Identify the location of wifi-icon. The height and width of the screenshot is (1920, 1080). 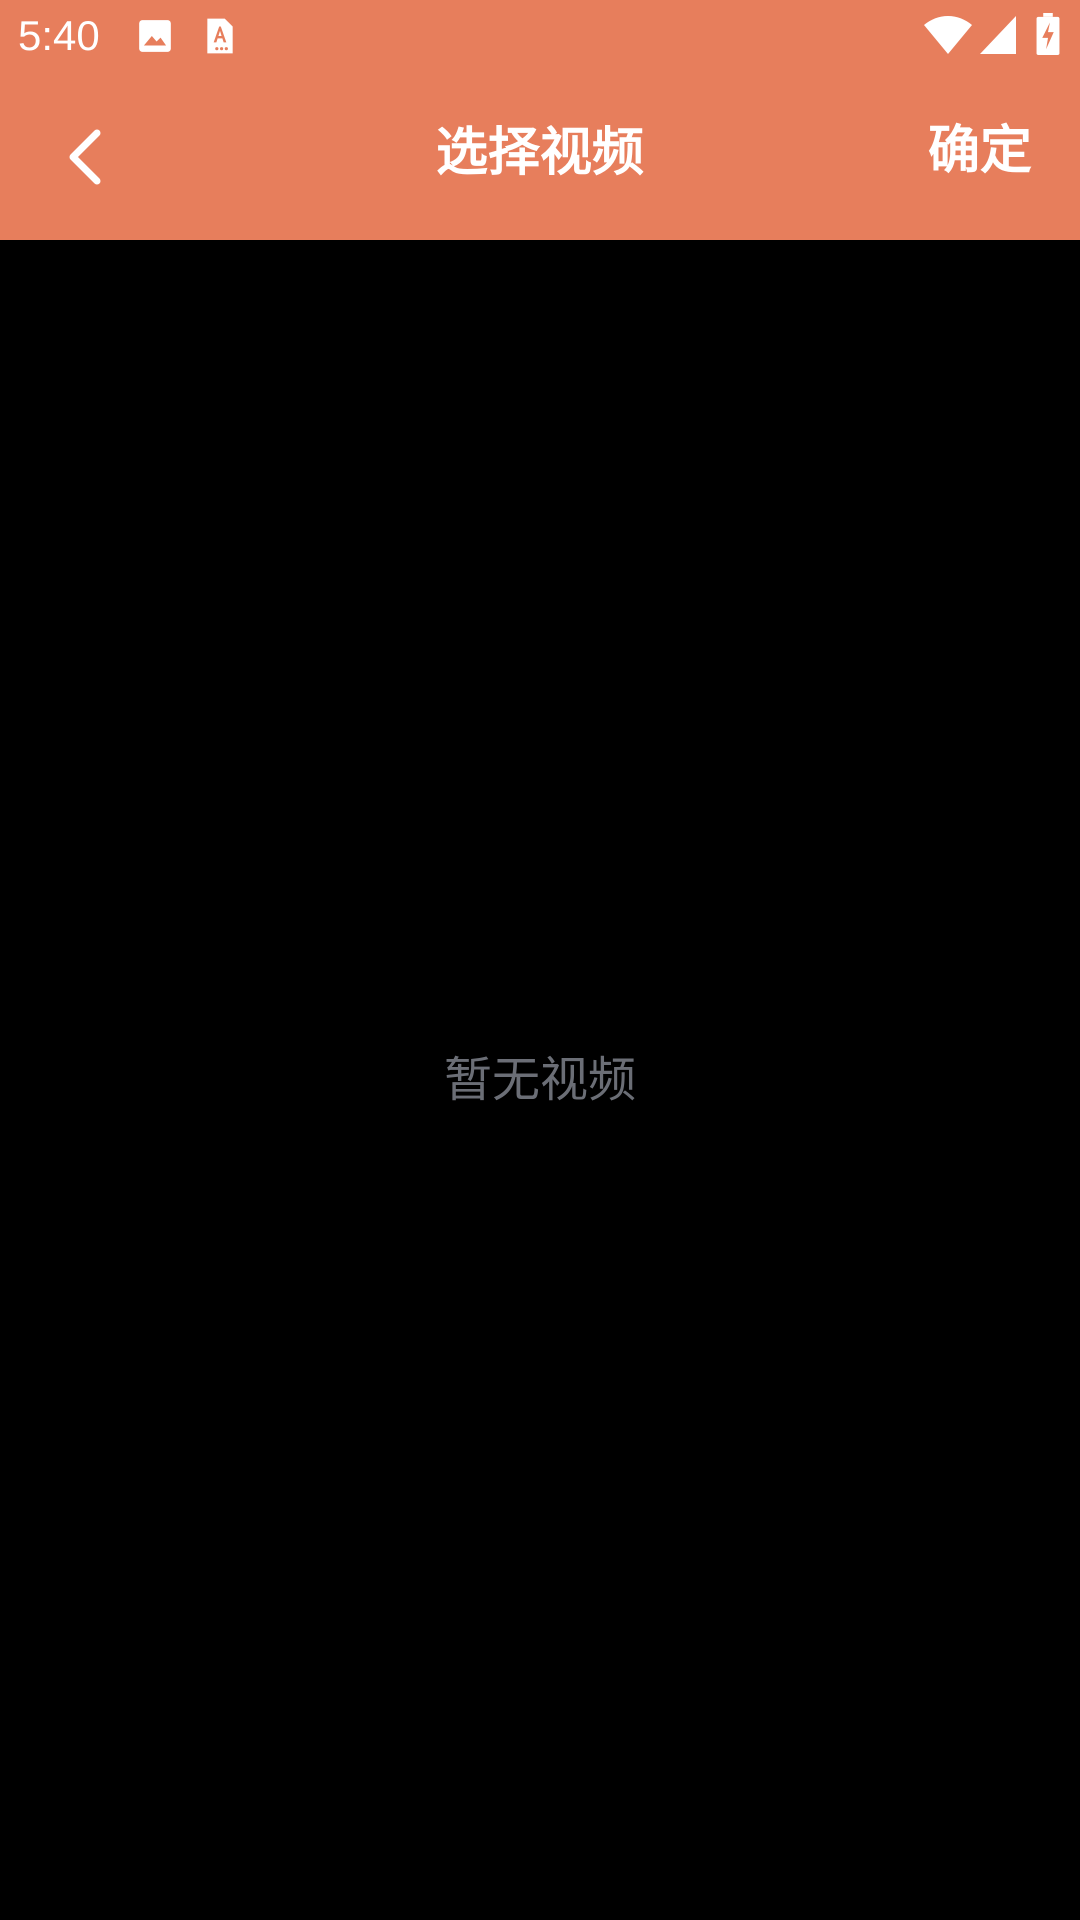
(948, 37).